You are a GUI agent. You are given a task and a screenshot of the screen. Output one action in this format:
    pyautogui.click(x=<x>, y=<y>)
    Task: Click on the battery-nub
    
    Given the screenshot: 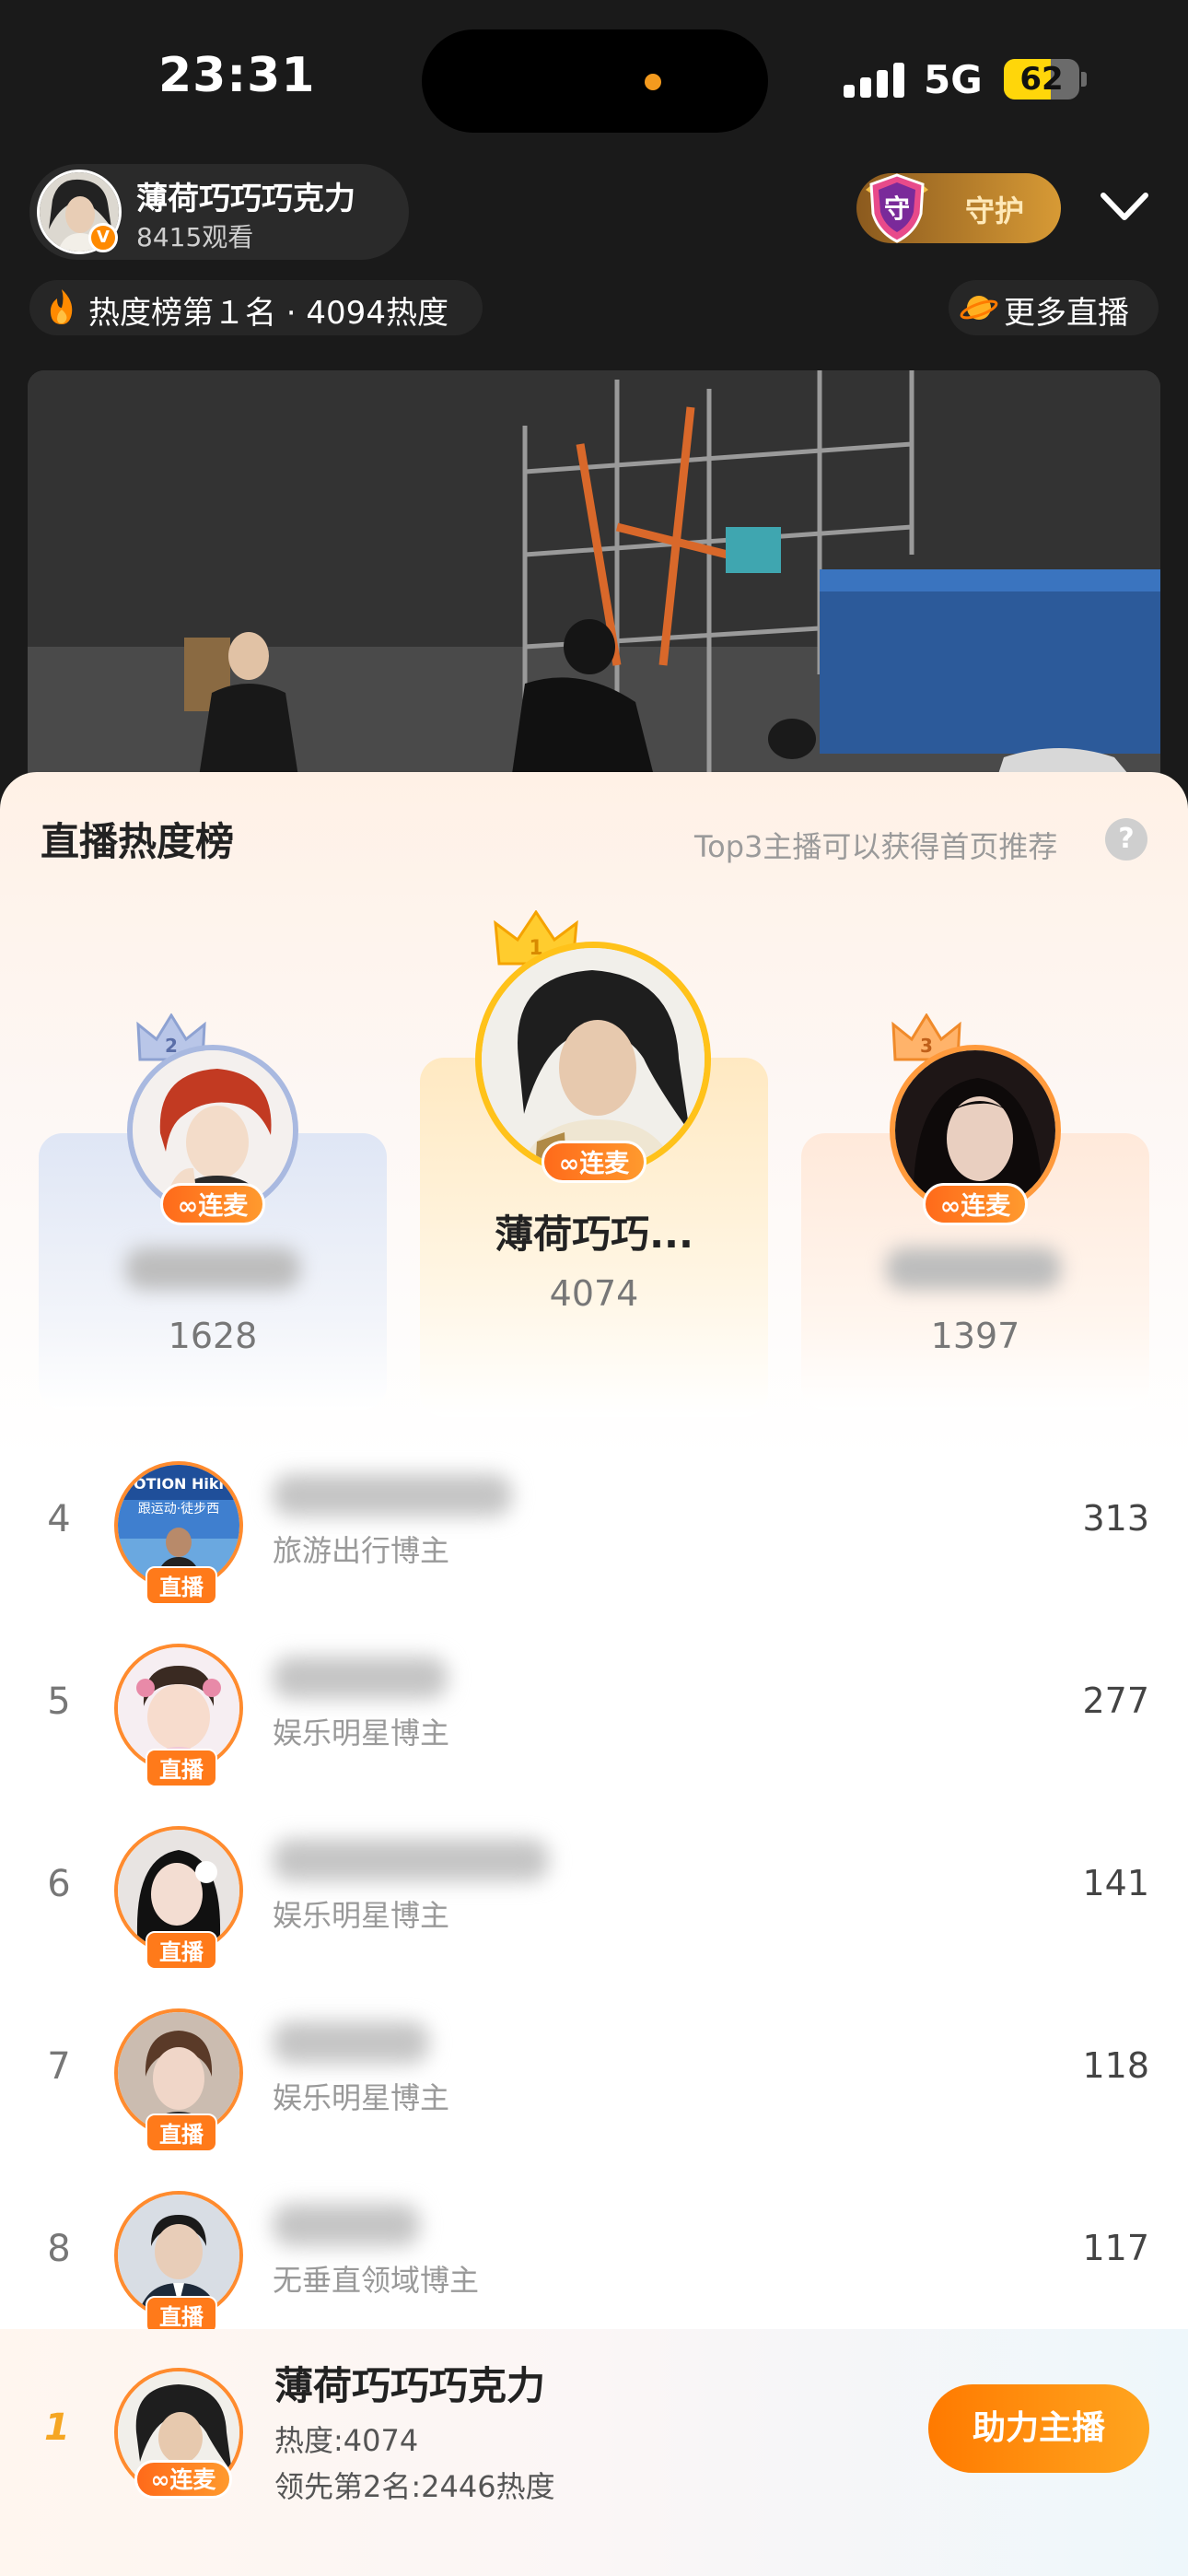 What is the action you would take?
    pyautogui.click(x=1084, y=79)
    